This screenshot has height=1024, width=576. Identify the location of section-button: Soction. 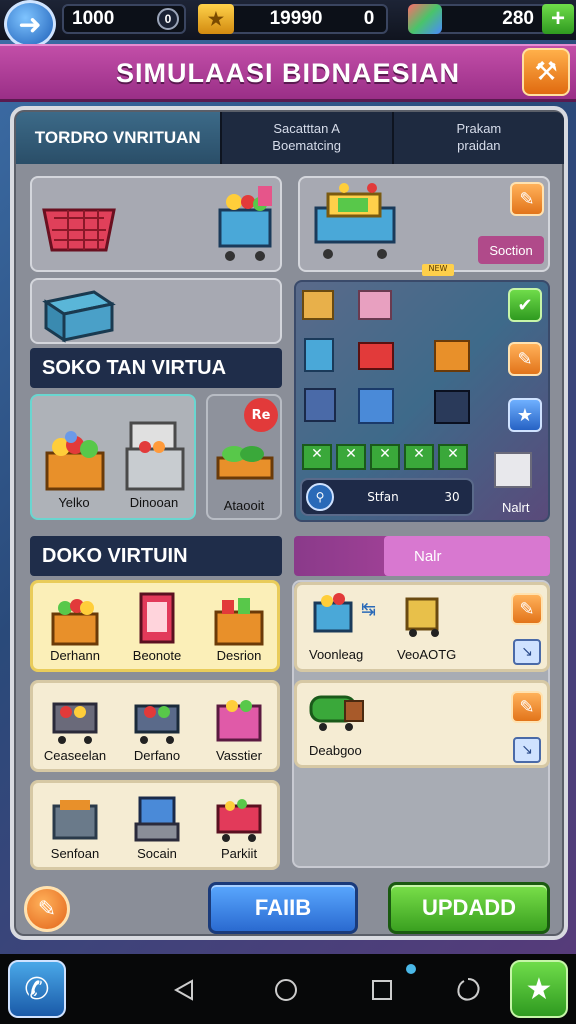
(511, 250).